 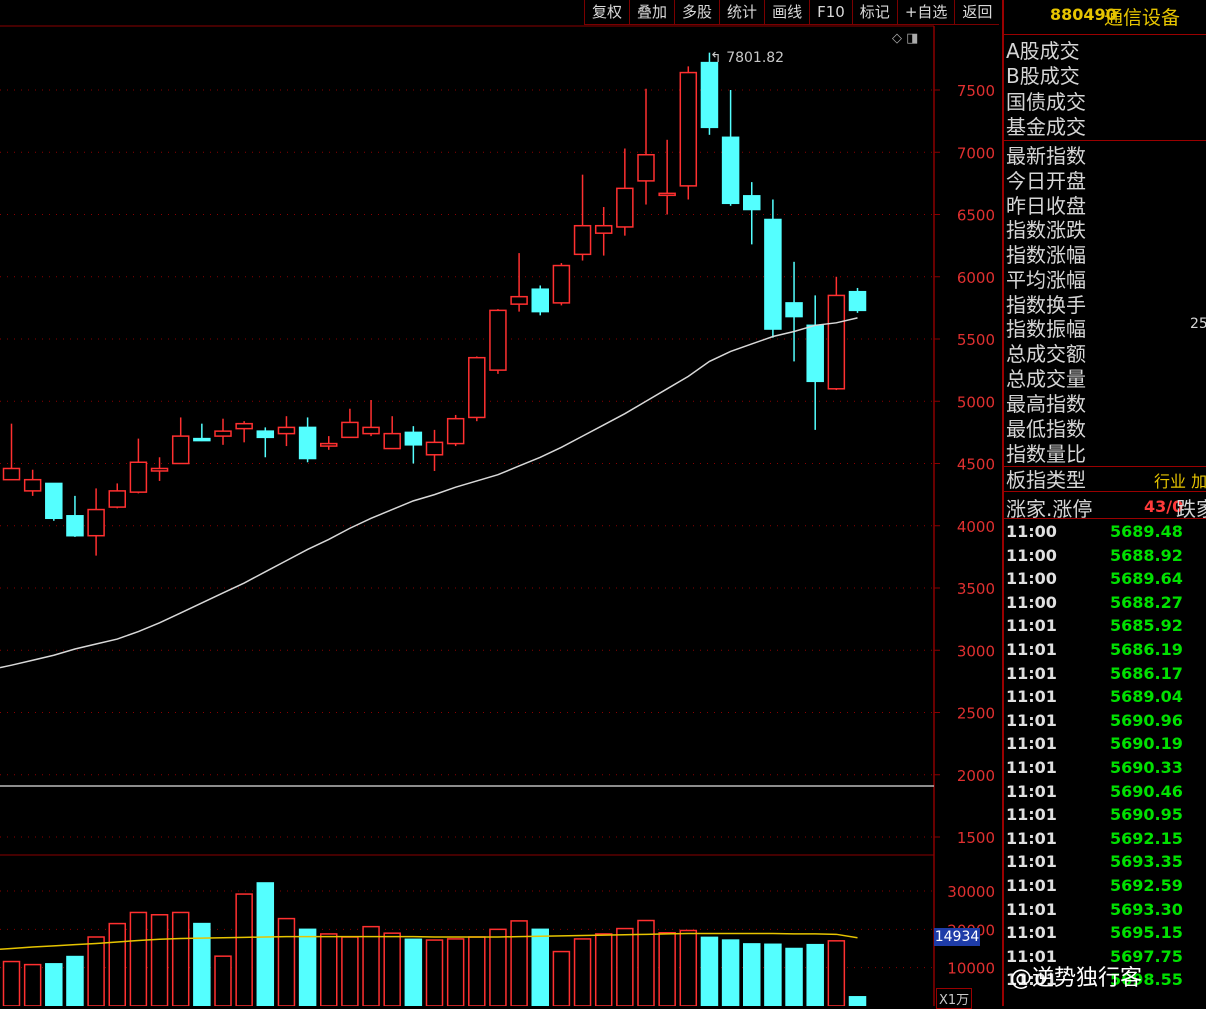 I want to click on price-tick-label: 7000, so click(x=976, y=153).